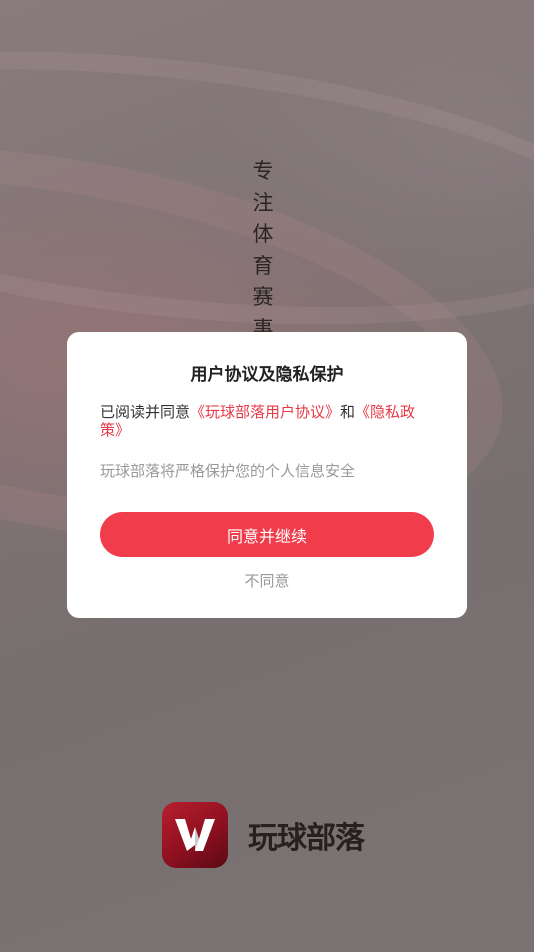 Image resolution: width=534 pixels, height=952 pixels. What do you see at coordinates (265, 412) in the screenshot?
I see `user-agreement-link: 《玩球部落用户协议》` at bounding box center [265, 412].